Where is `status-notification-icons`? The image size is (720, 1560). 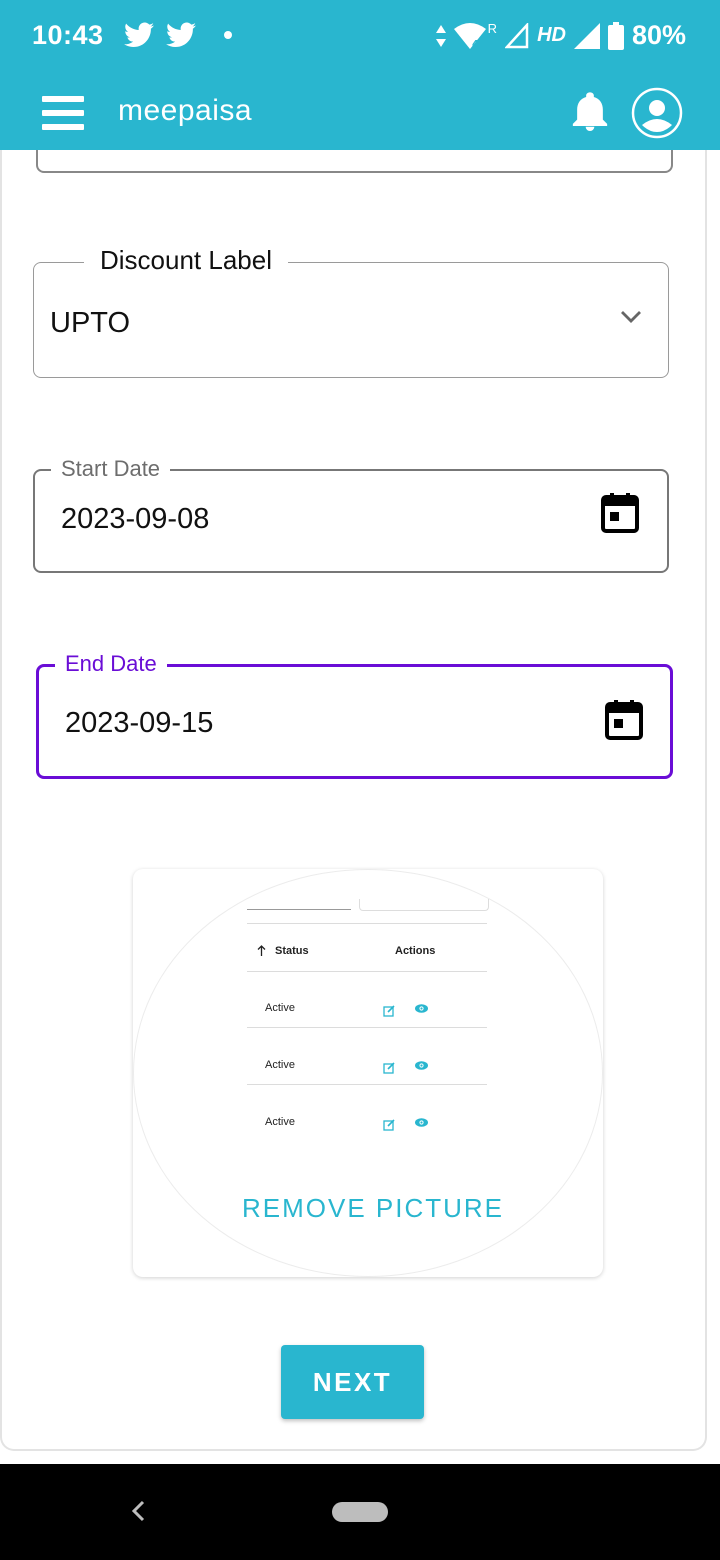 status-notification-icons is located at coordinates (178, 35).